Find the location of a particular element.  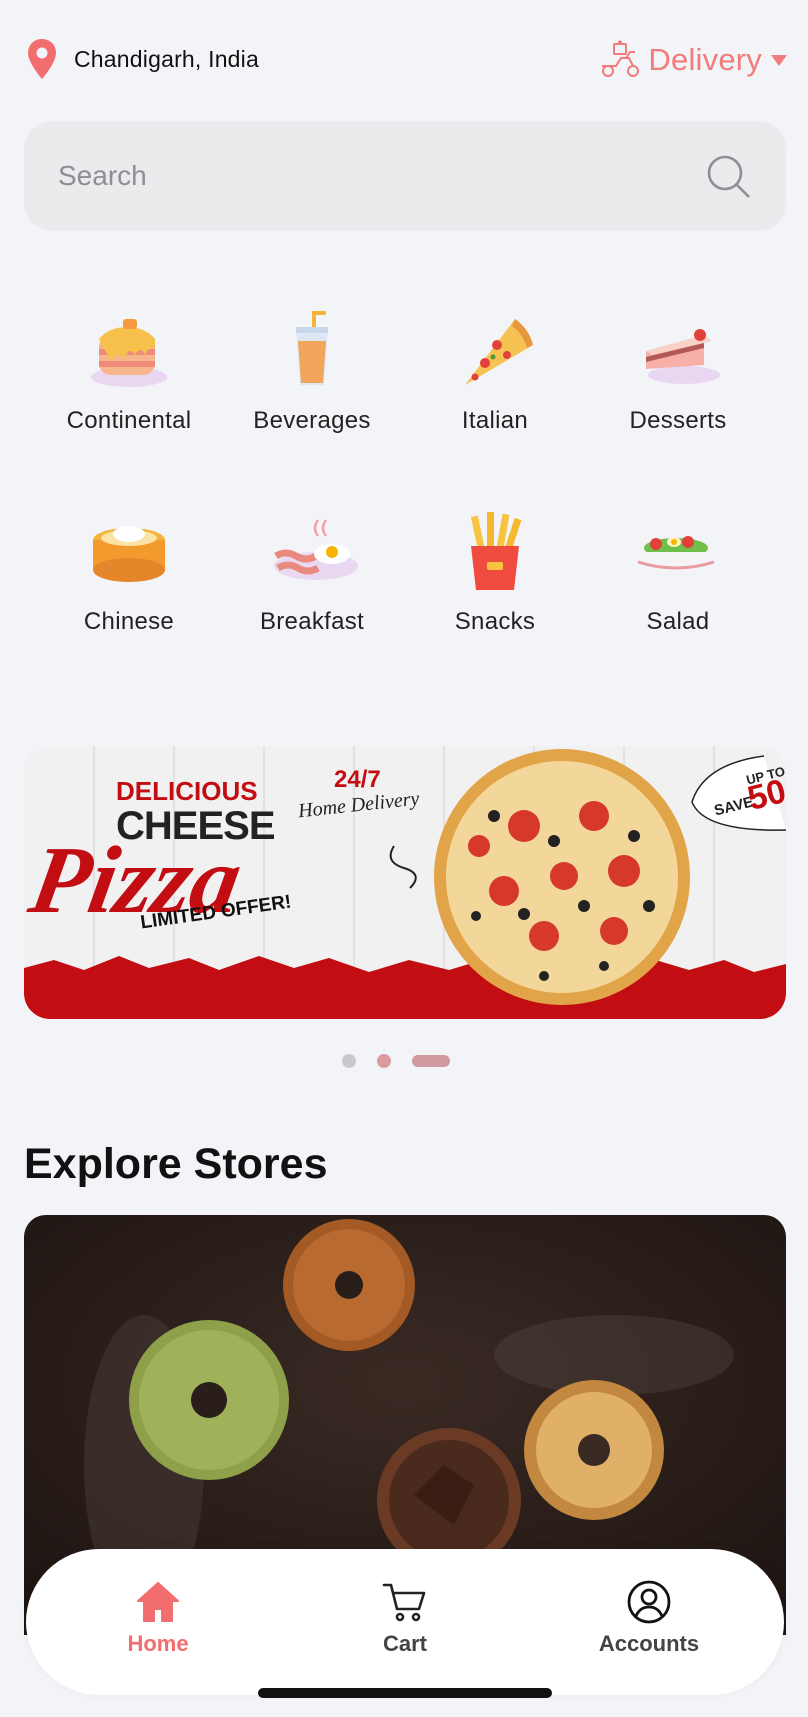

pancake-icon is located at coordinates (129, 353).